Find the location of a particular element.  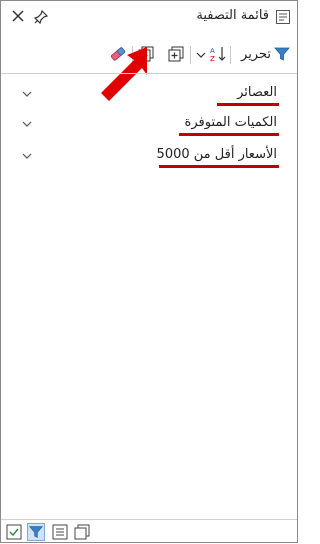

toolbar-divider is located at coordinates (149, 73).